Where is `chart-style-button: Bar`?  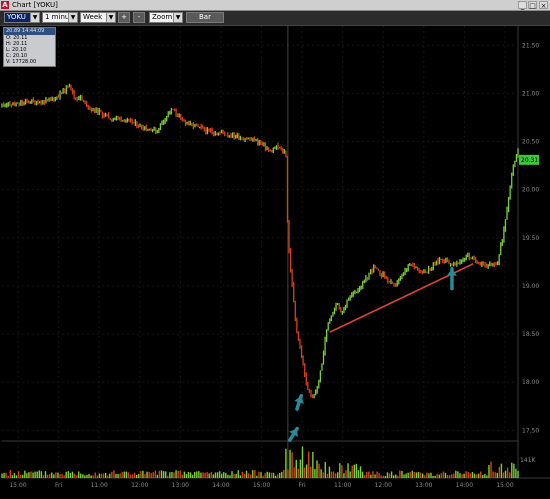
chart-style-button: Bar is located at coordinates (205, 17).